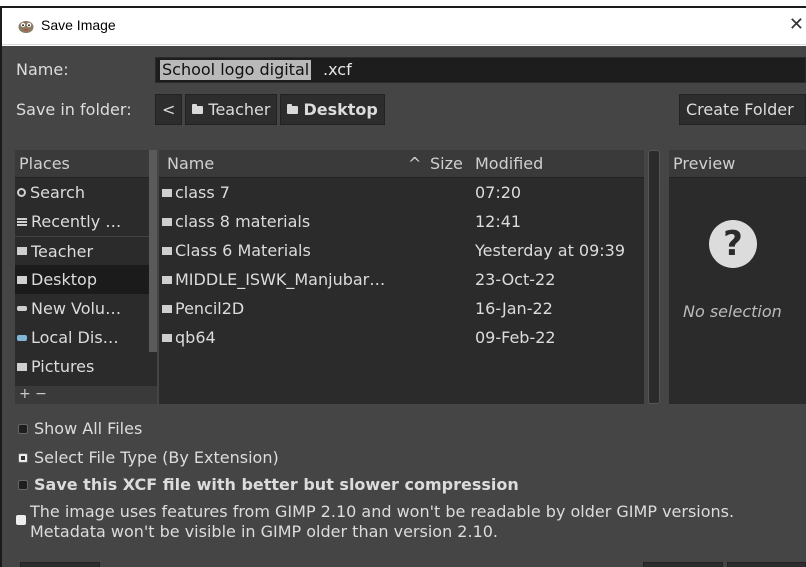 This screenshot has width=806, height=567. I want to click on file-row: MIDDLE_ISWK_Manjubar… 23-Oct-22, so click(401, 279).